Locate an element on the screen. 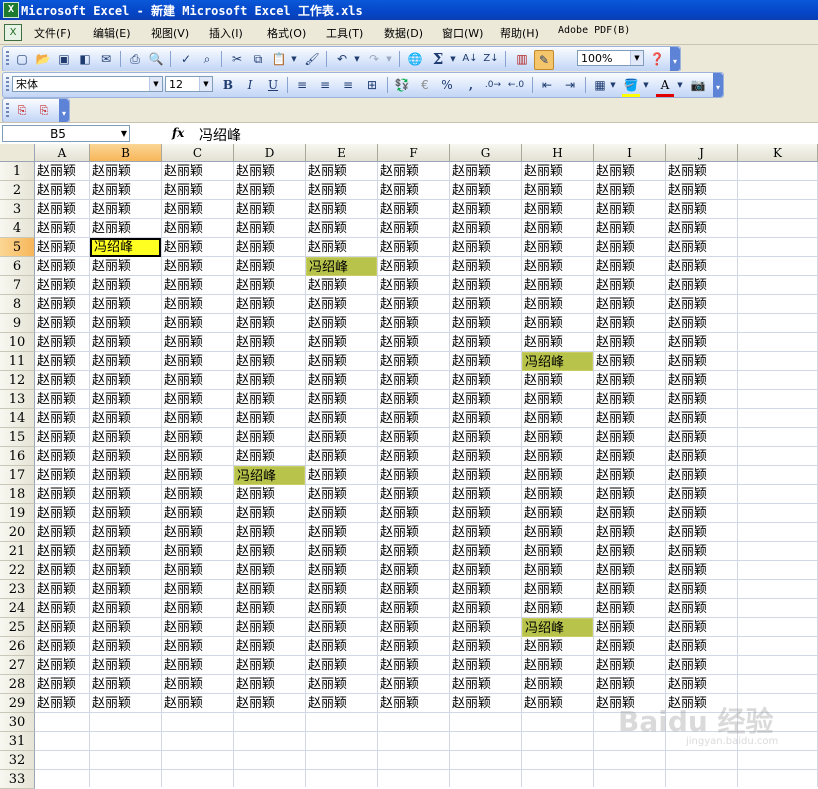 This screenshot has width=818, height=789. cell-a28: 赵丽颖 is located at coordinates (62, 684).